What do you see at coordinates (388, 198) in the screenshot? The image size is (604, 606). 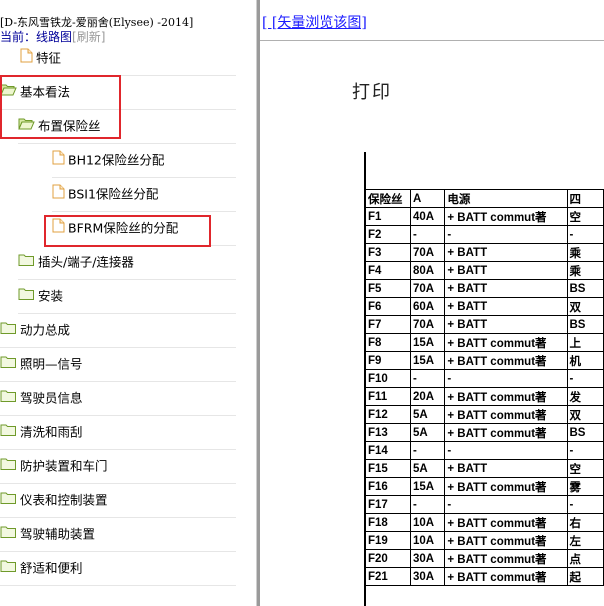 I see `column-header: 保险丝` at bounding box center [388, 198].